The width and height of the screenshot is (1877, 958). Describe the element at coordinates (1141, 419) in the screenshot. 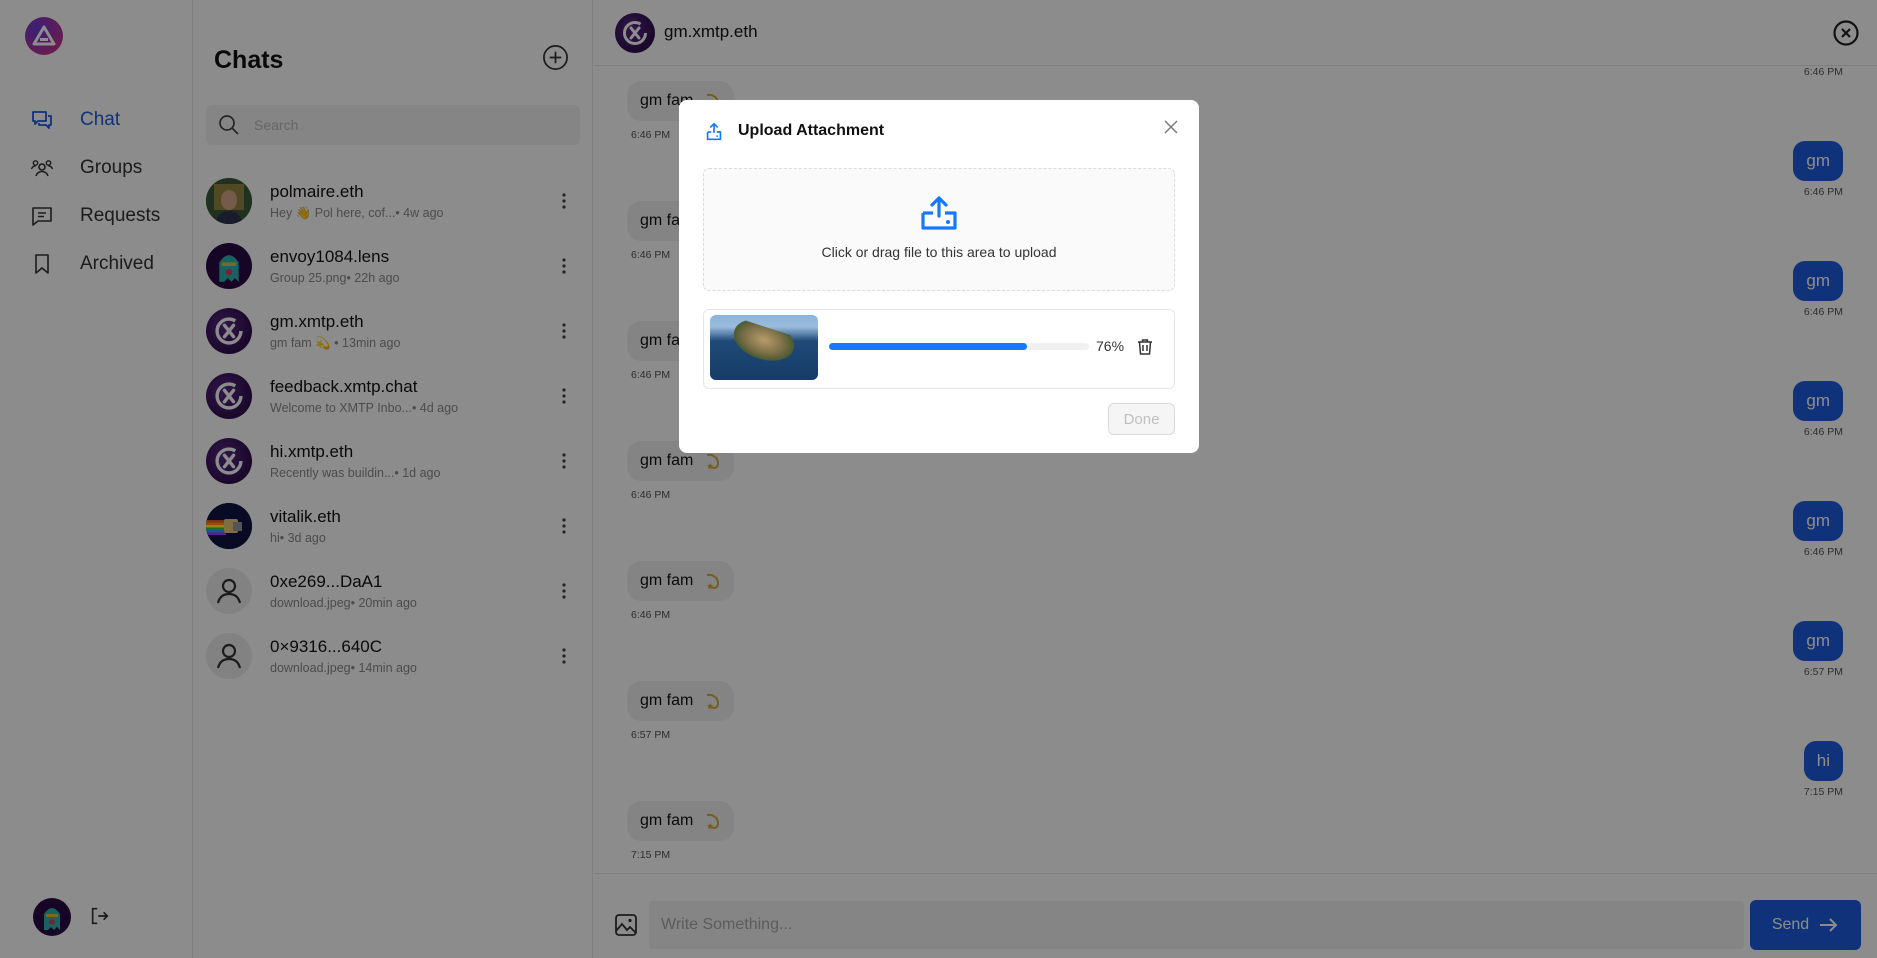

I see `done-button: Done` at that location.